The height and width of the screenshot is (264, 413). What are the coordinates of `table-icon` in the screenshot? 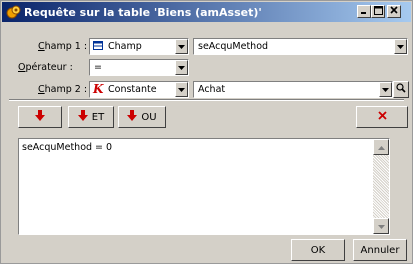 It's located at (98, 47).